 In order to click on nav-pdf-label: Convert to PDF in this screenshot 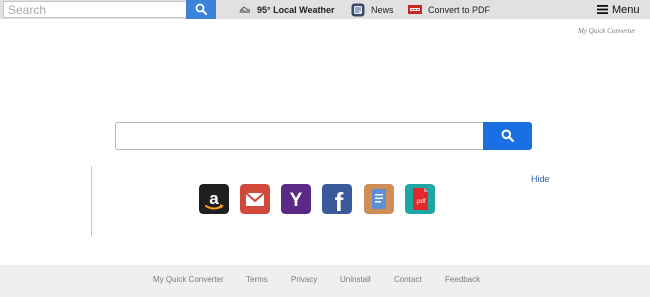, I will do `click(459, 9)`.